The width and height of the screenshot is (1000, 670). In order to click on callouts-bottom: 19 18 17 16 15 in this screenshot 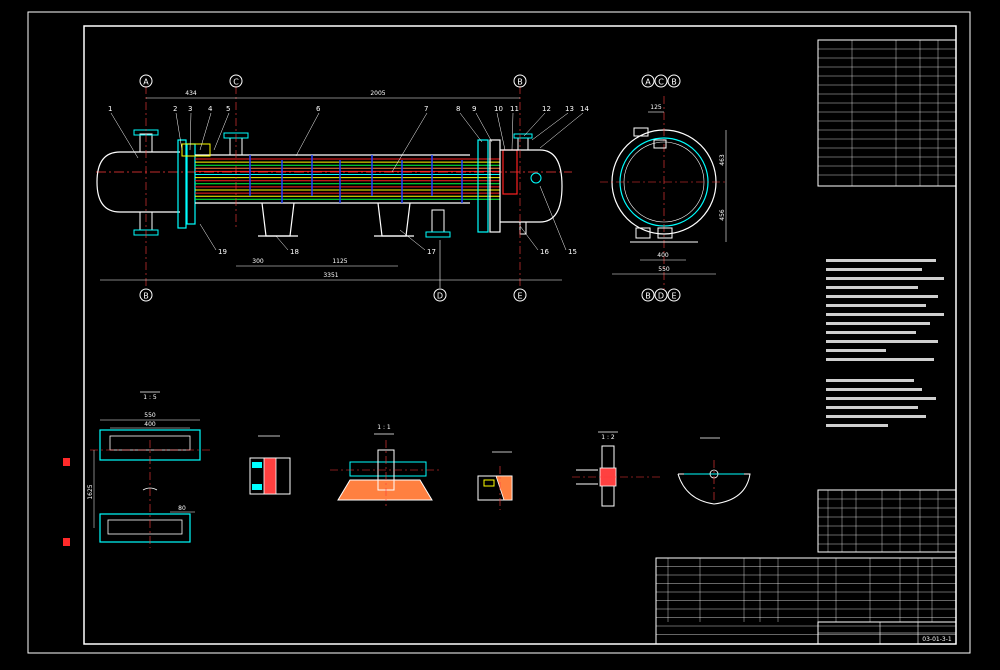, I will do `click(397, 252)`.